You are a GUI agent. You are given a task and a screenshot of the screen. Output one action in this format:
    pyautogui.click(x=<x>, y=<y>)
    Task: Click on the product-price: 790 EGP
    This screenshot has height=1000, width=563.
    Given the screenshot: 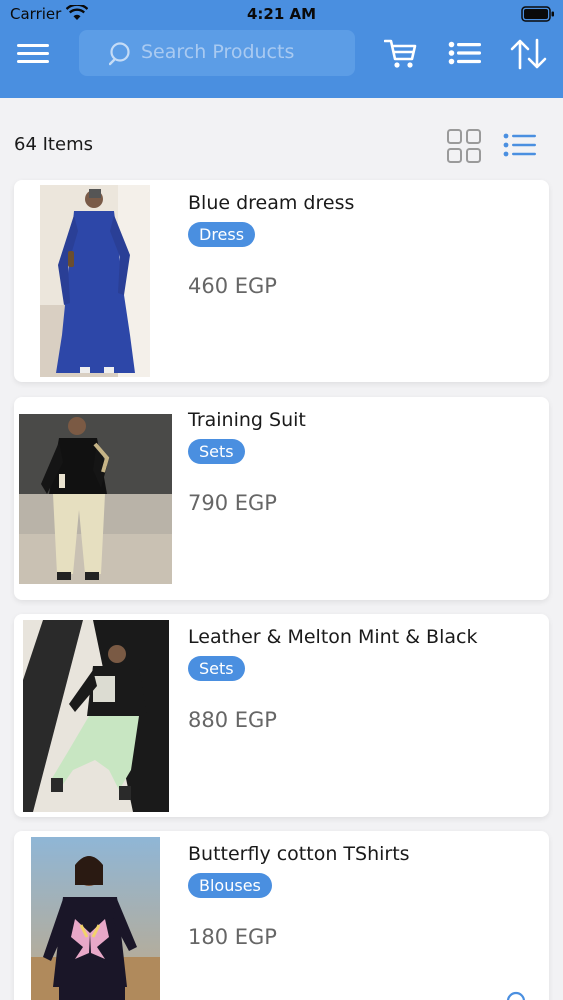 What is the action you would take?
    pyautogui.click(x=232, y=503)
    